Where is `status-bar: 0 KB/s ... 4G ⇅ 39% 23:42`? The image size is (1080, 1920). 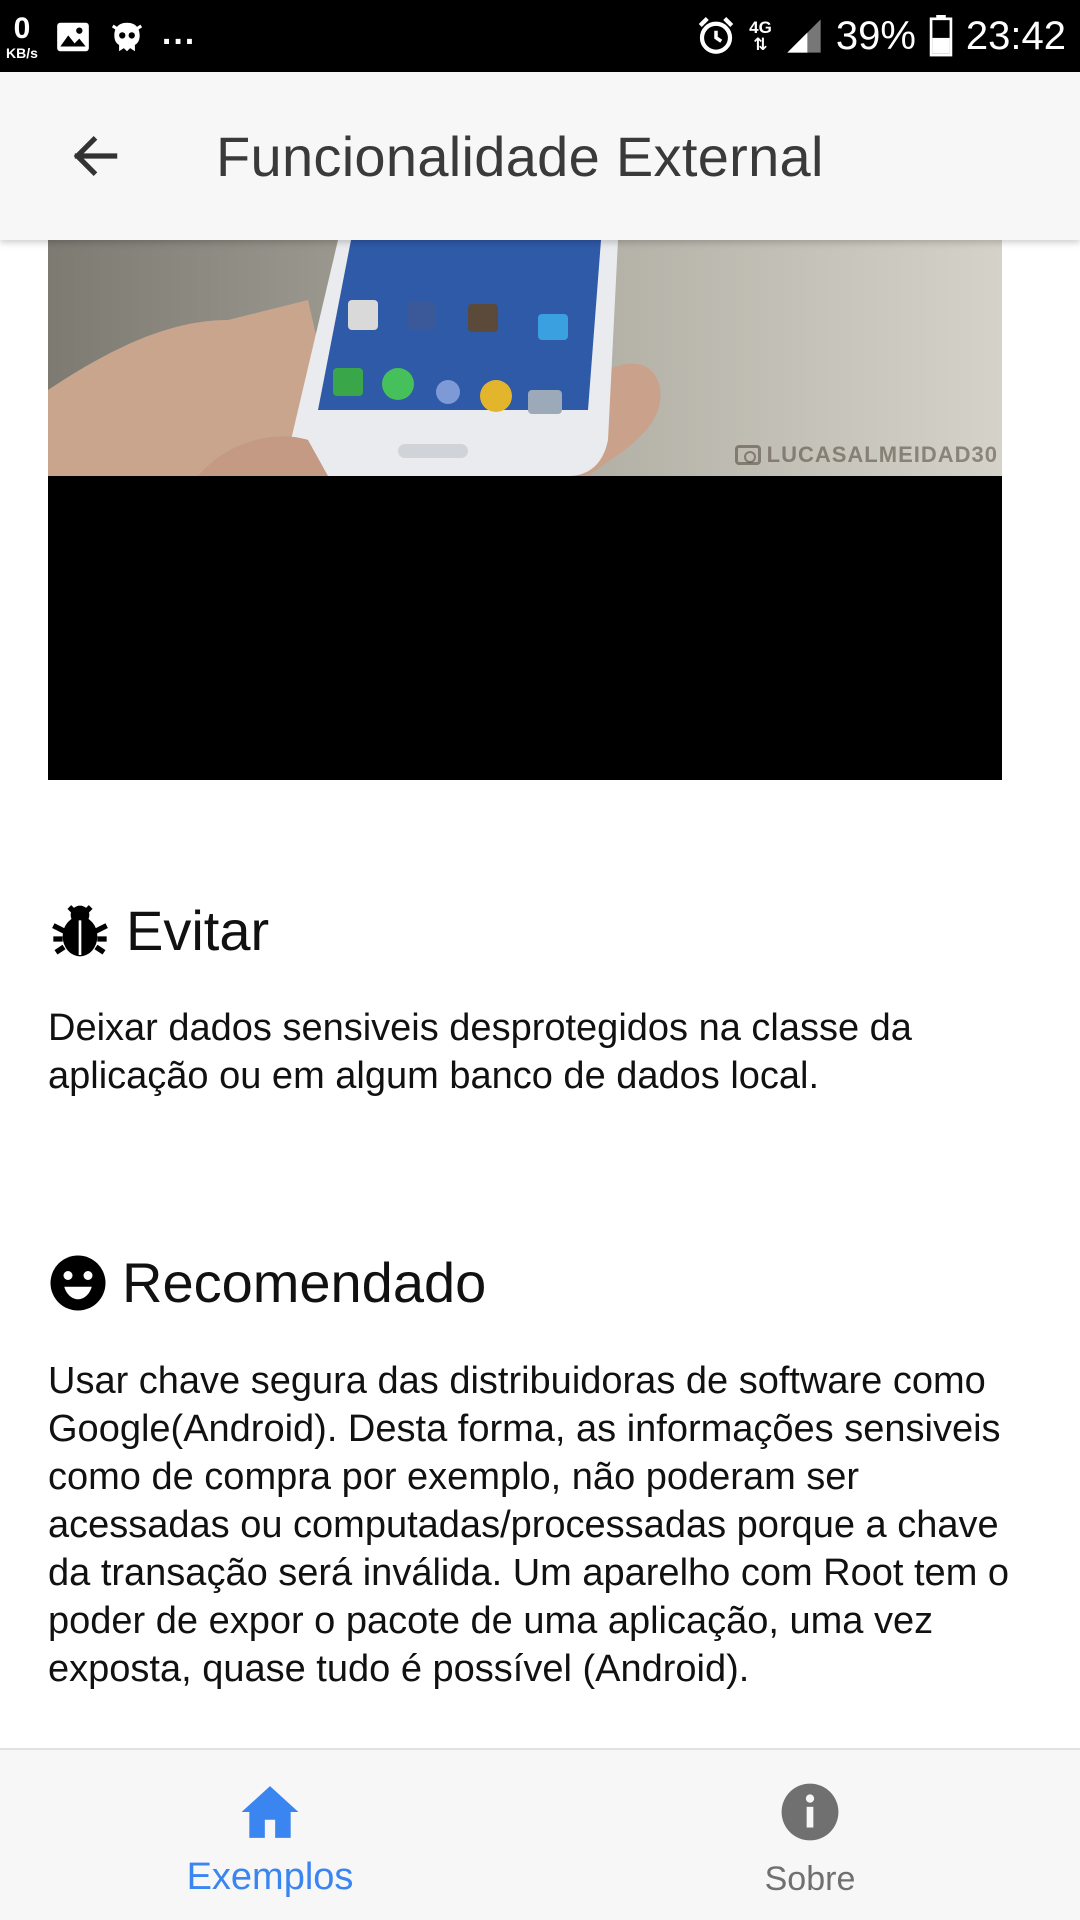 status-bar: 0 KB/s ... 4G ⇅ 39% 23:42 is located at coordinates (540, 36).